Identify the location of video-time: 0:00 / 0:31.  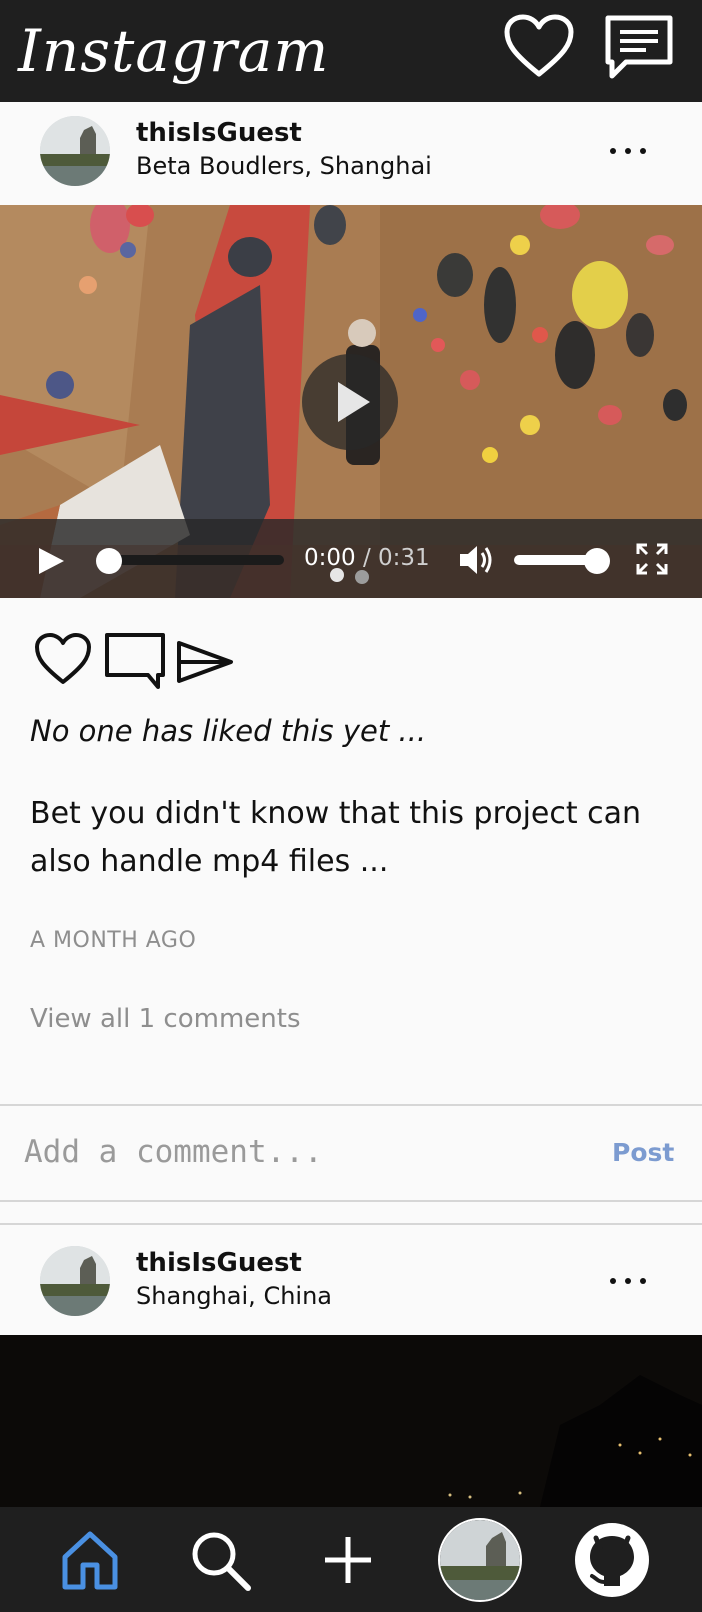
(367, 558).